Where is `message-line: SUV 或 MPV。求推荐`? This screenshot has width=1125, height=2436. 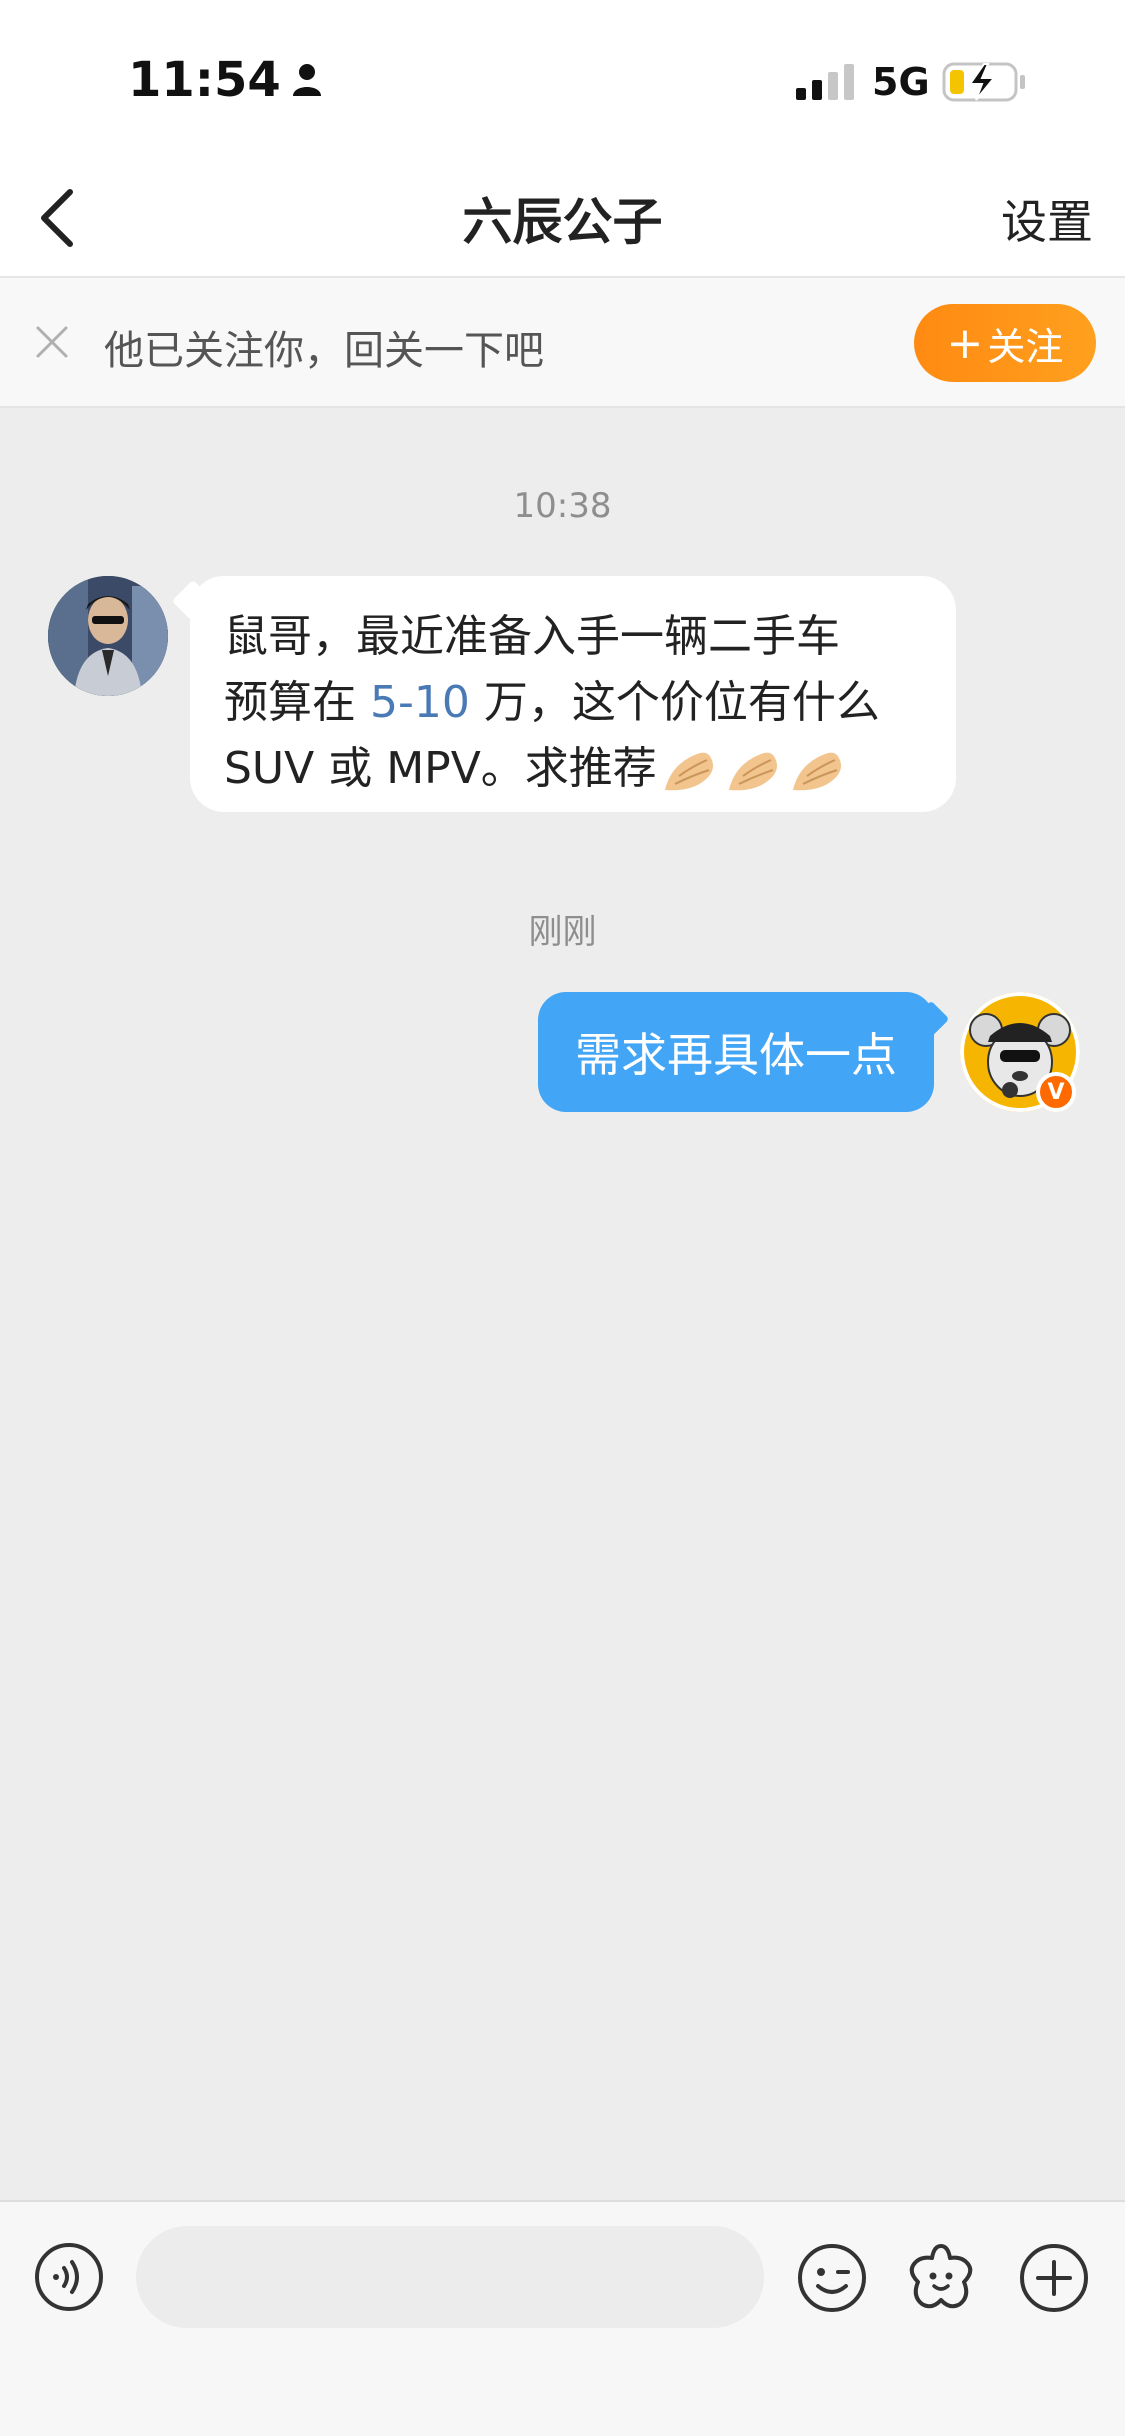
message-line: SUV 或 MPV。求推荐 is located at coordinates (575, 769).